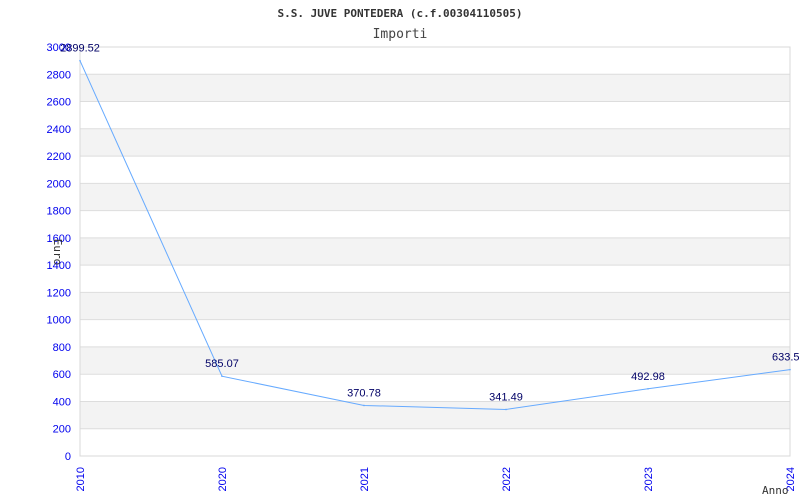  What do you see at coordinates (59, 184) in the screenshot?
I see `y-tick-label: 2000` at bounding box center [59, 184].